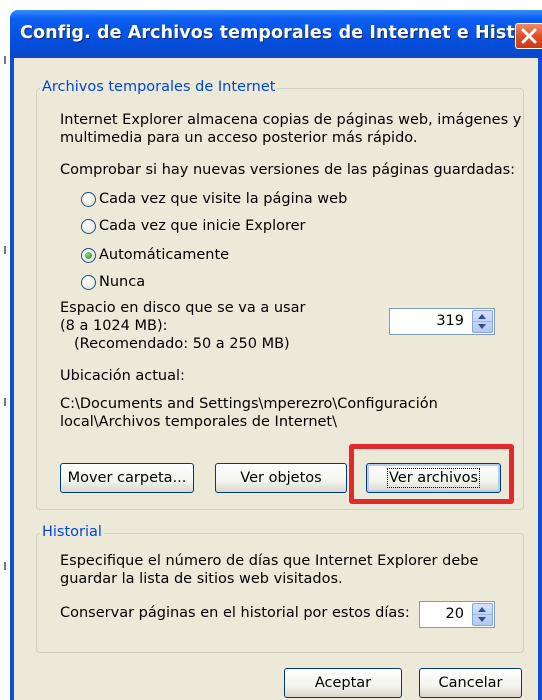 The width and height of the screenshot is (542, 700). What do you see at coordinates (450, 321) in the screenshot?
I see `disk-space-value: 319` at bounding box center [450, 321].